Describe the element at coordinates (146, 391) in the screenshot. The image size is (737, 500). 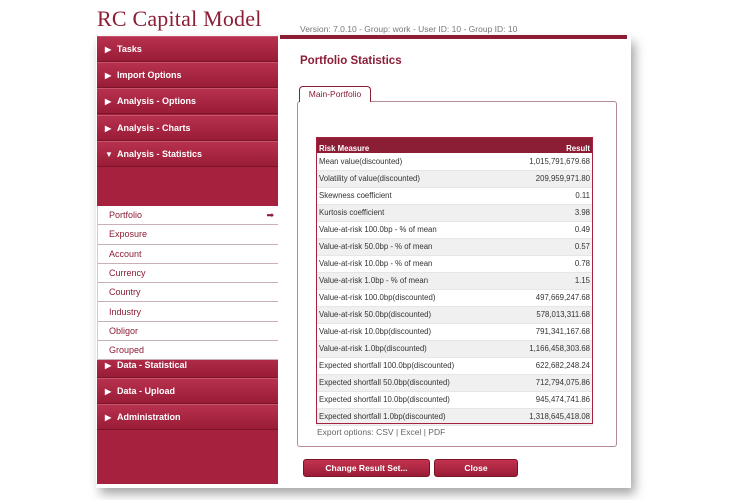
I see `sidebar-item-label: Data - Upload` at that location.